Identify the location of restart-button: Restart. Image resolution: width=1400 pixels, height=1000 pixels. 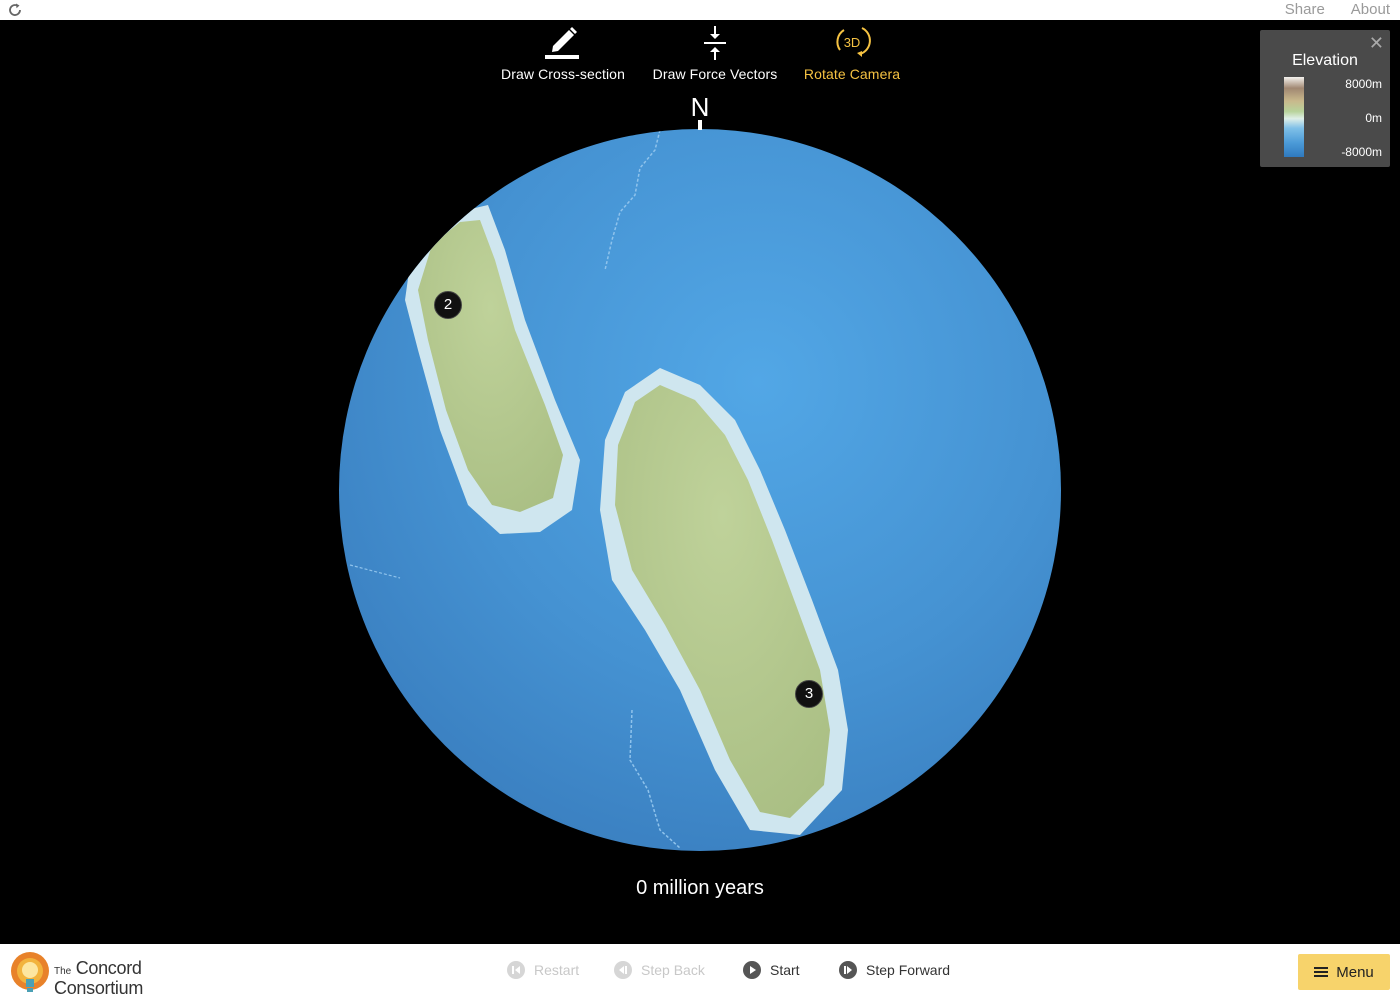
(542, 970).